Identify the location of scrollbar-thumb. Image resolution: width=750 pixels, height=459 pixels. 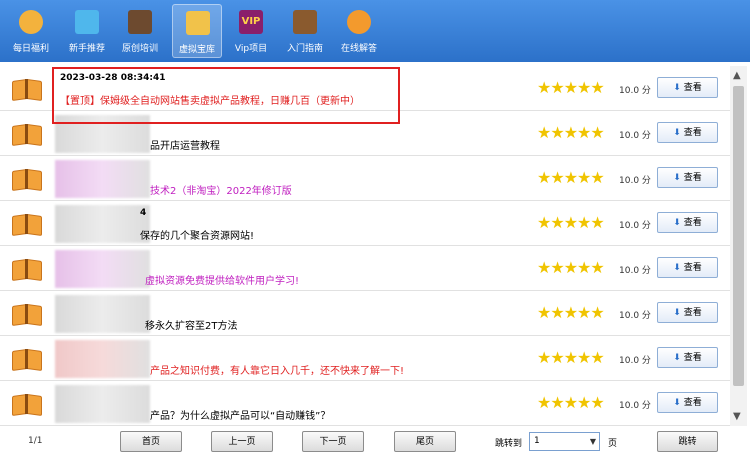
(738, 236).